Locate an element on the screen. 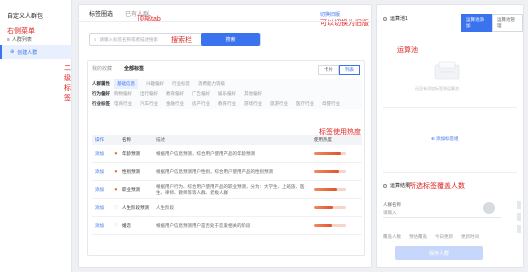  pool-title-text: 运算池1 is located at coordinates (399, 19).